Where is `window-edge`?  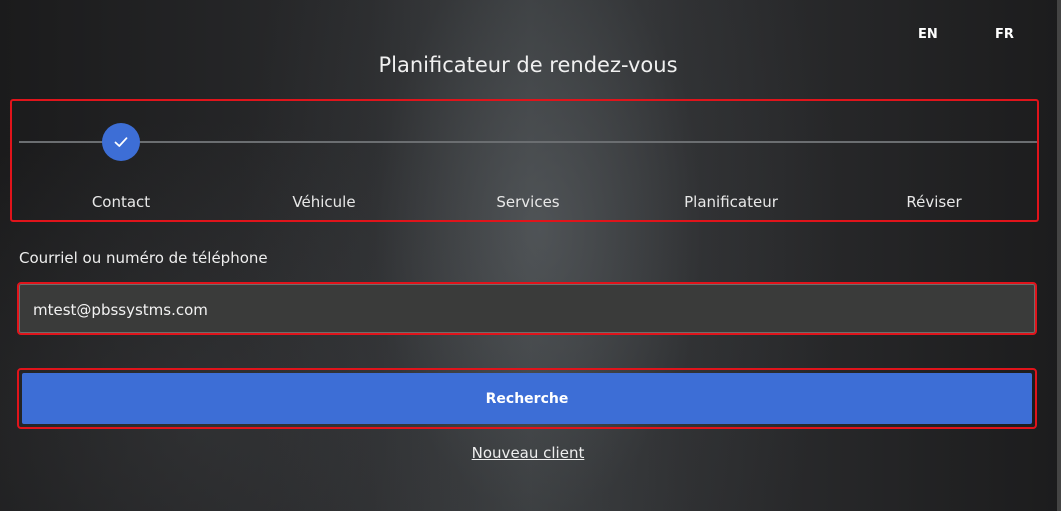 window-edge is located at coordinates (1059, 255).